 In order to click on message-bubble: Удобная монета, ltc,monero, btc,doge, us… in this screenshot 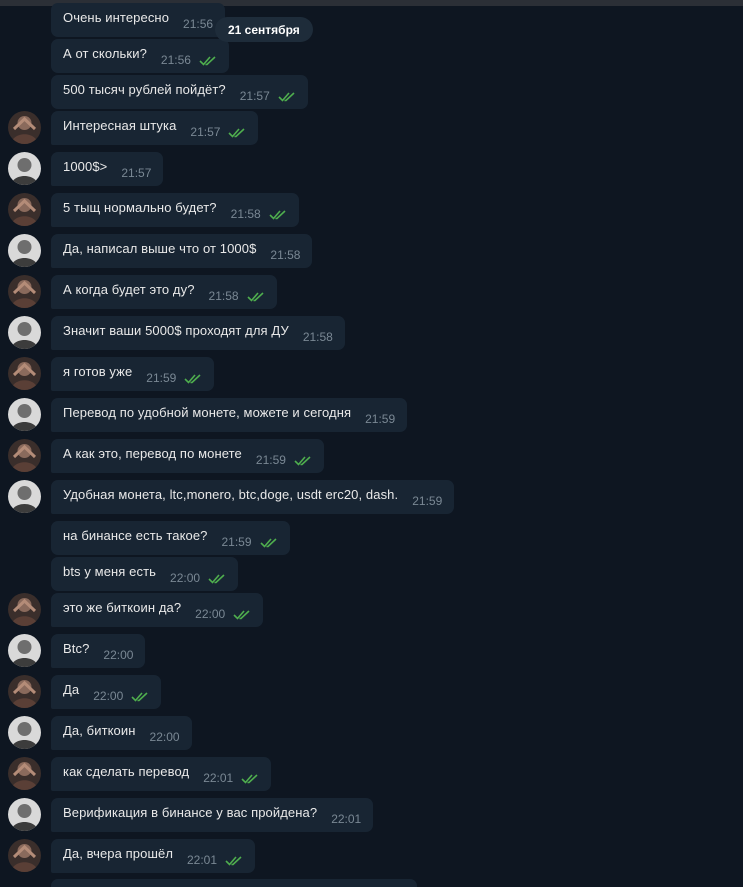, I will do `click(253, 497)`.